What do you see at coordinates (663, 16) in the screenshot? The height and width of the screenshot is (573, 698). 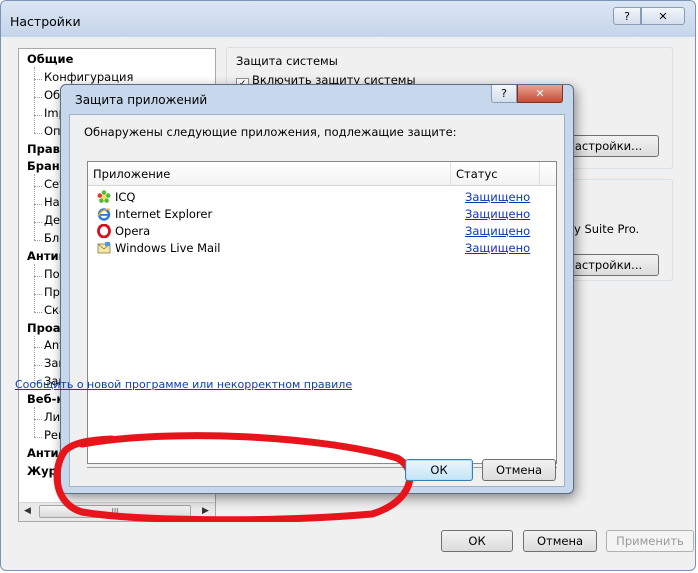 I see `close-button: ✕` at bounding box center [663, 16].